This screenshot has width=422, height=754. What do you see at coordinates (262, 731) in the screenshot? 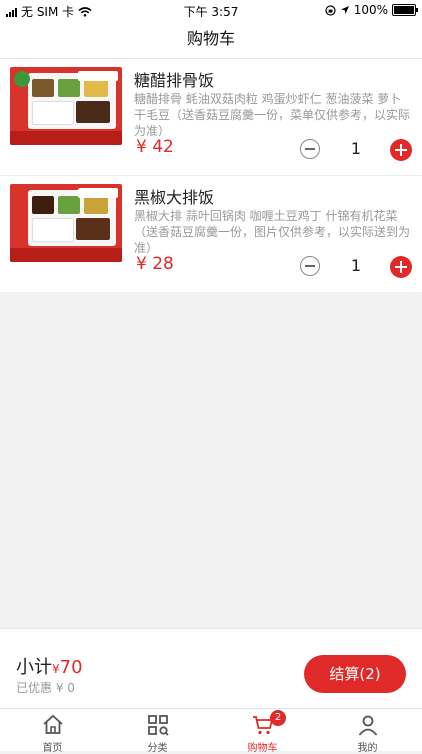
I see `tab-cart: 2 购物车` at bounding box center [262, 731].